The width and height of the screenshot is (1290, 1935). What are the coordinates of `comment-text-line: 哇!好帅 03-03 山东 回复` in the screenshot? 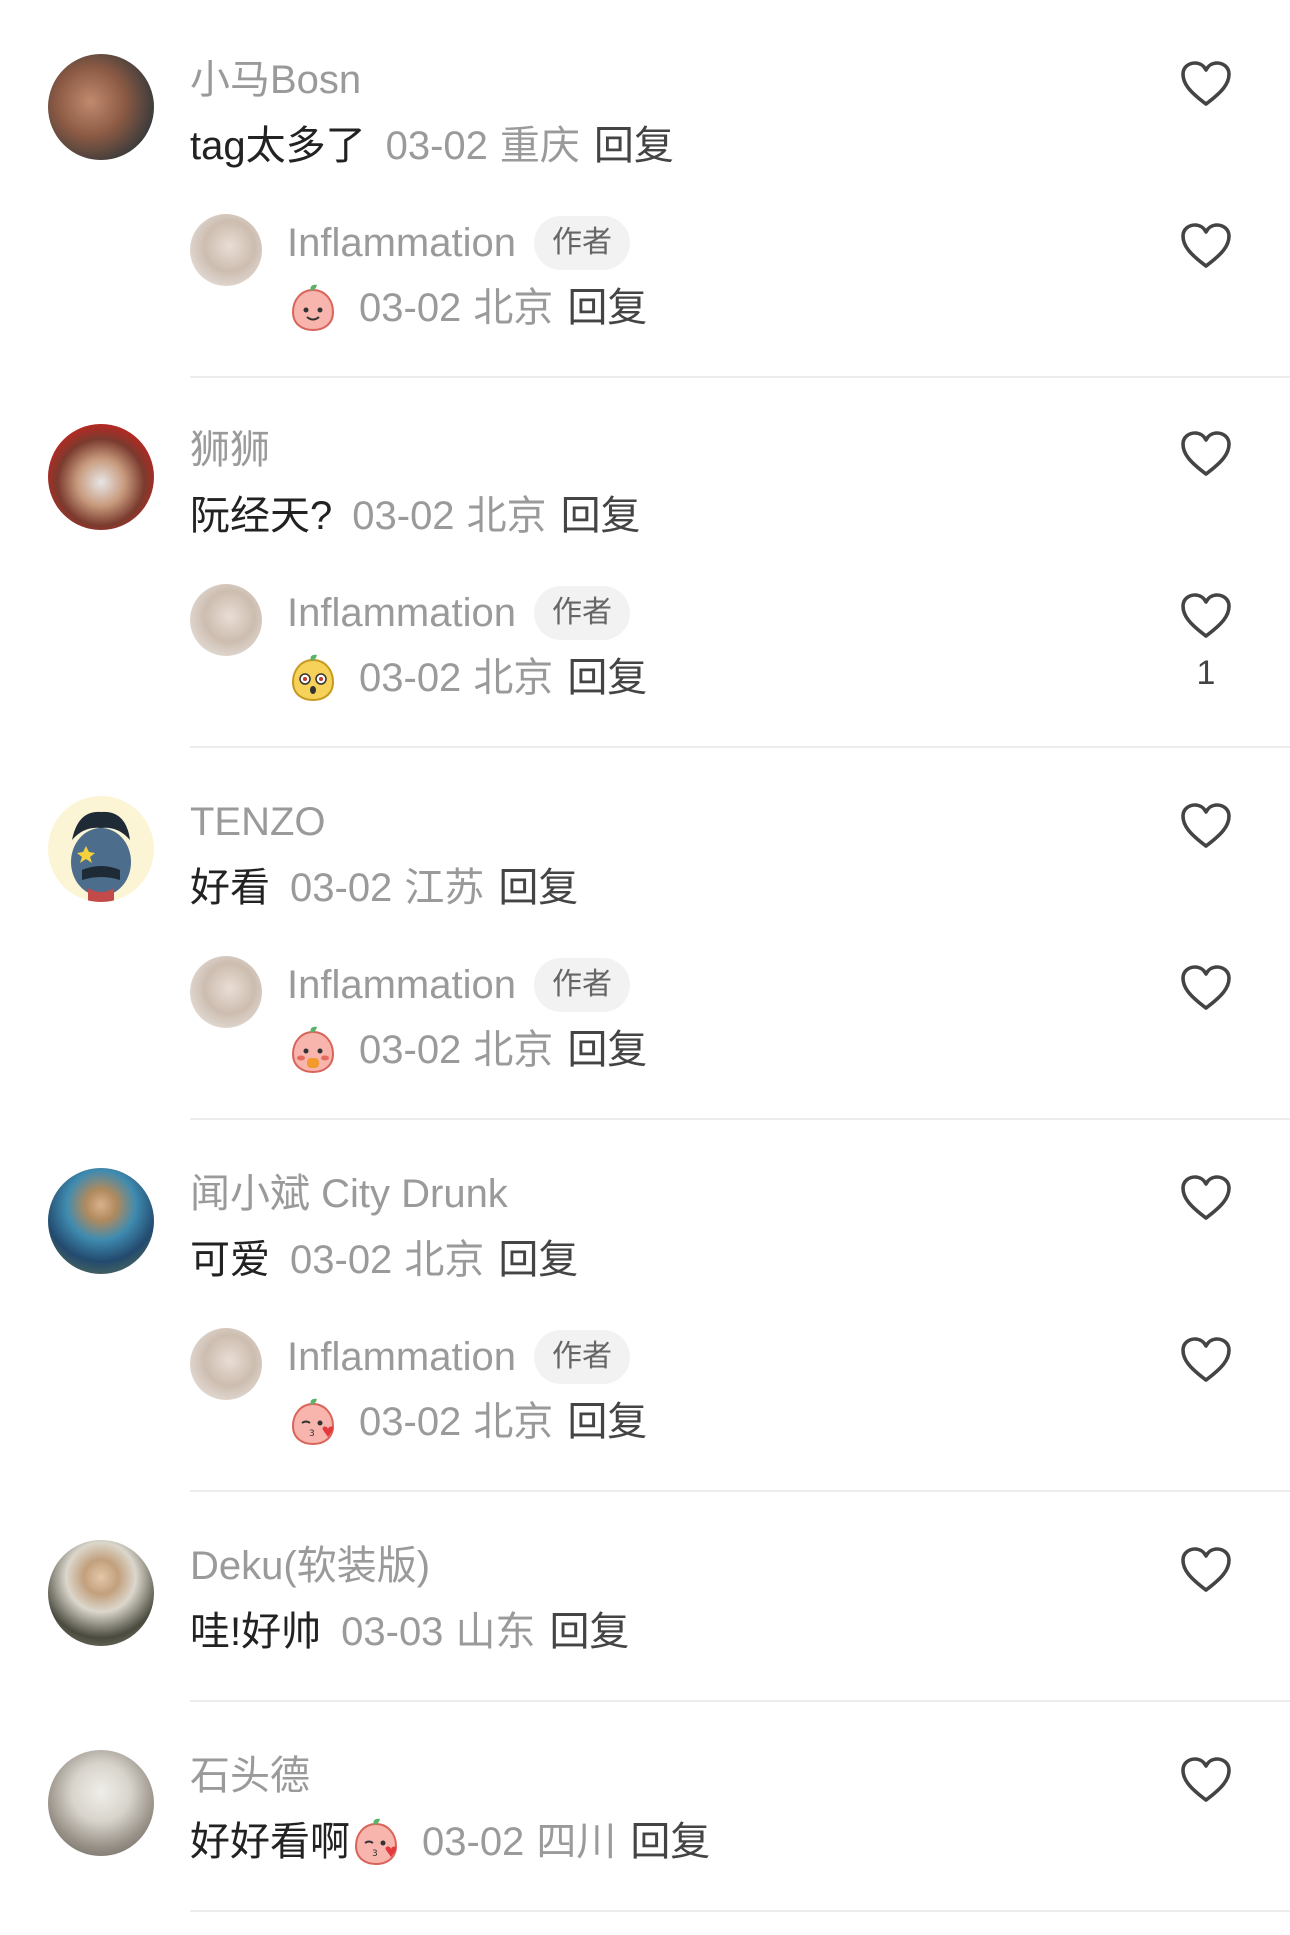 It's located at (409, 1632).